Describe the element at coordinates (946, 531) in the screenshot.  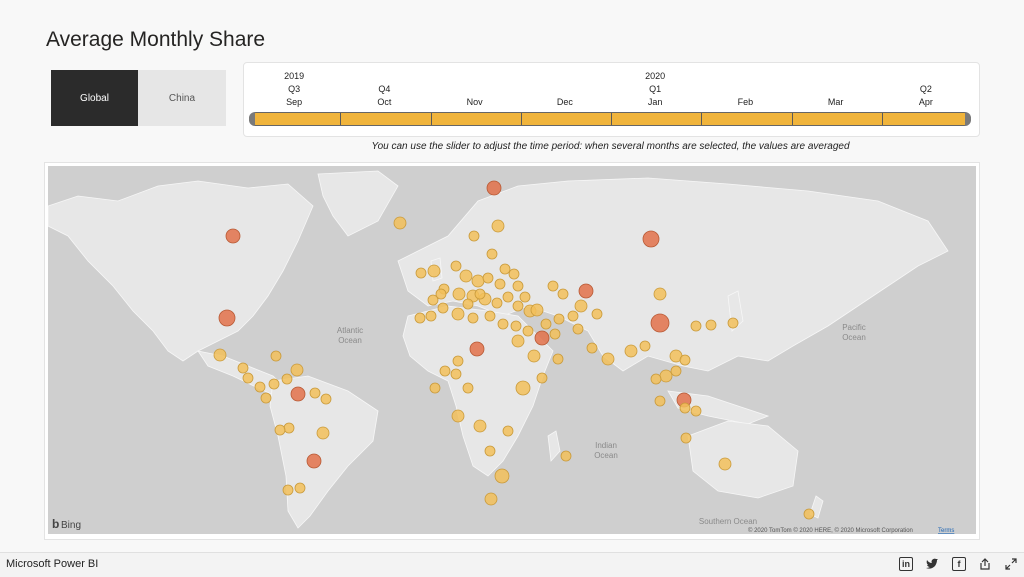
I see `map-terms-link: Terms` at that location.